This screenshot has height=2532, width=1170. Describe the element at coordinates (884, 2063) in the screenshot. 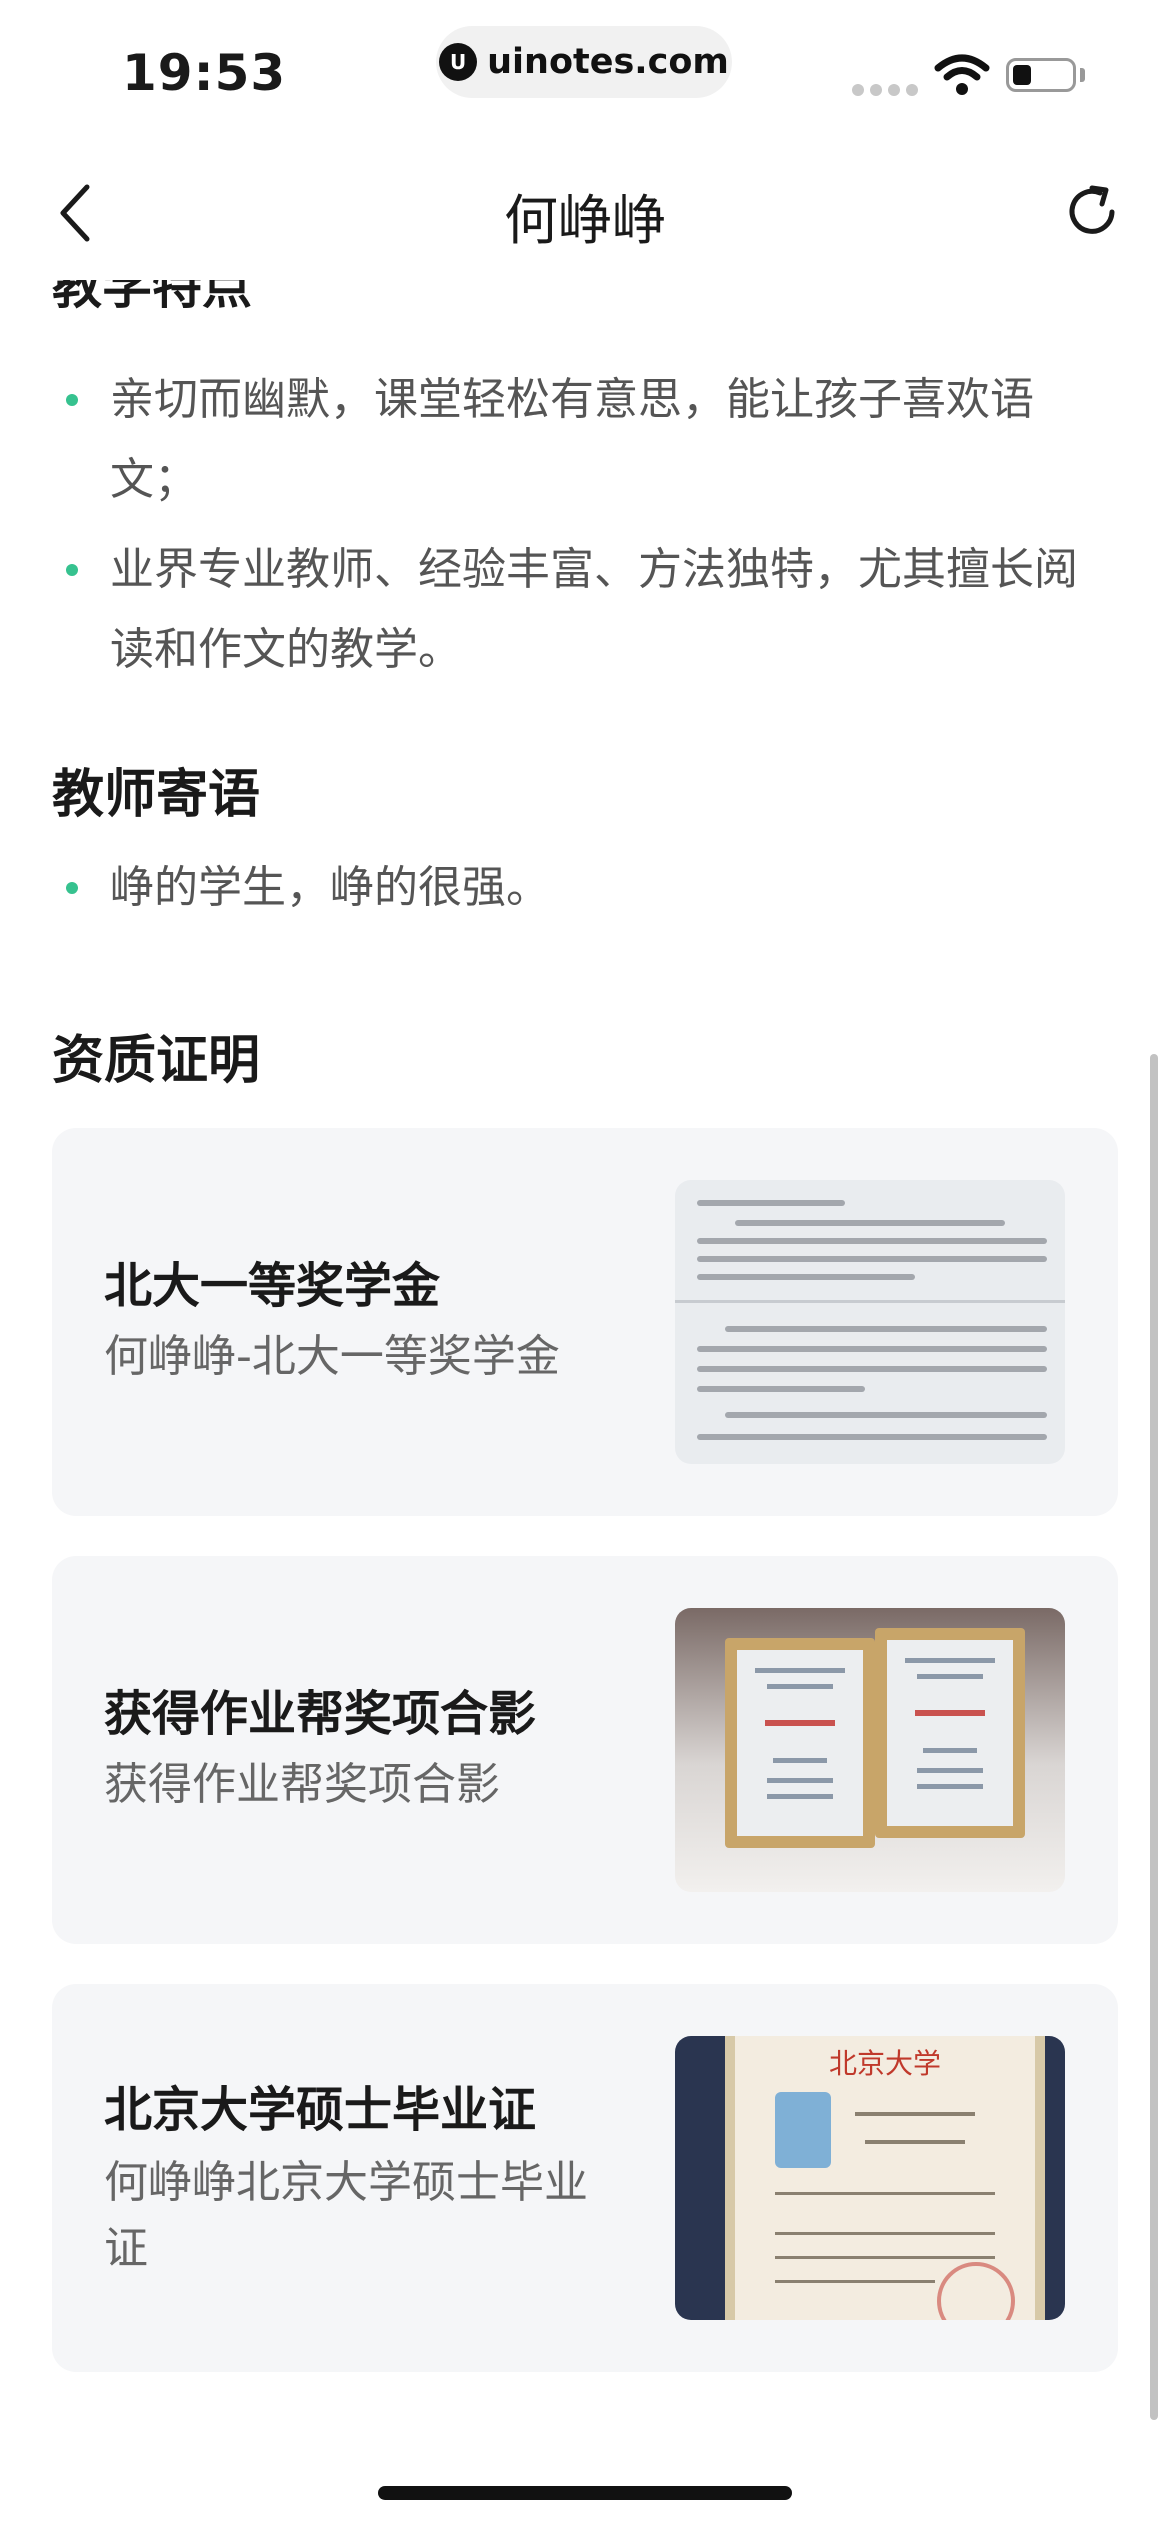

I see `diploma-header: 北京大学` at that location.